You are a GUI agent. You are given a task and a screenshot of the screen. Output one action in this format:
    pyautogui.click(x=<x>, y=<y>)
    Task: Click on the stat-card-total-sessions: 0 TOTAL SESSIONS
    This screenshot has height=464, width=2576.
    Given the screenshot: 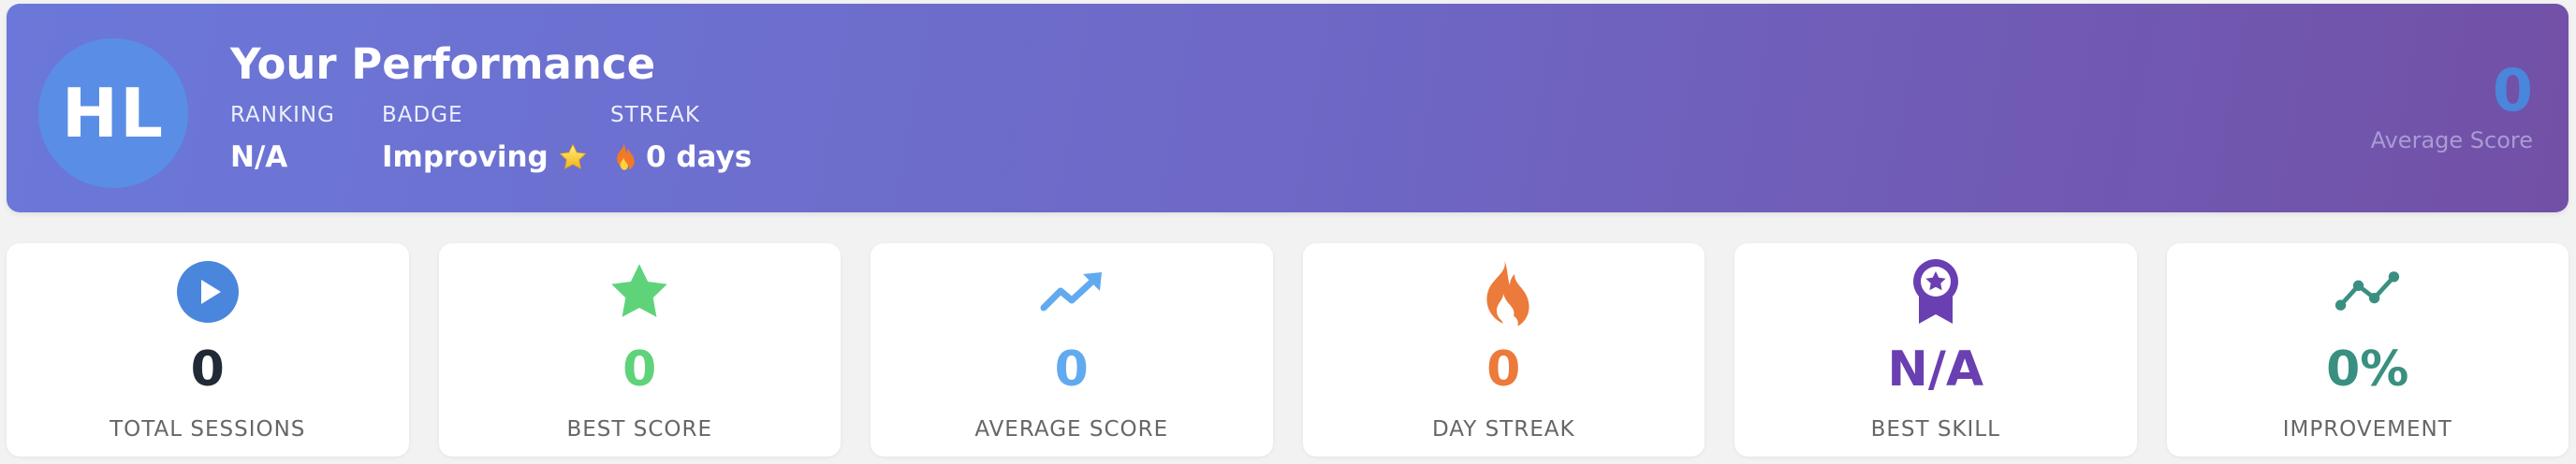 What is the action you would take?
    pyautogui.click(x=208, y=350)
    